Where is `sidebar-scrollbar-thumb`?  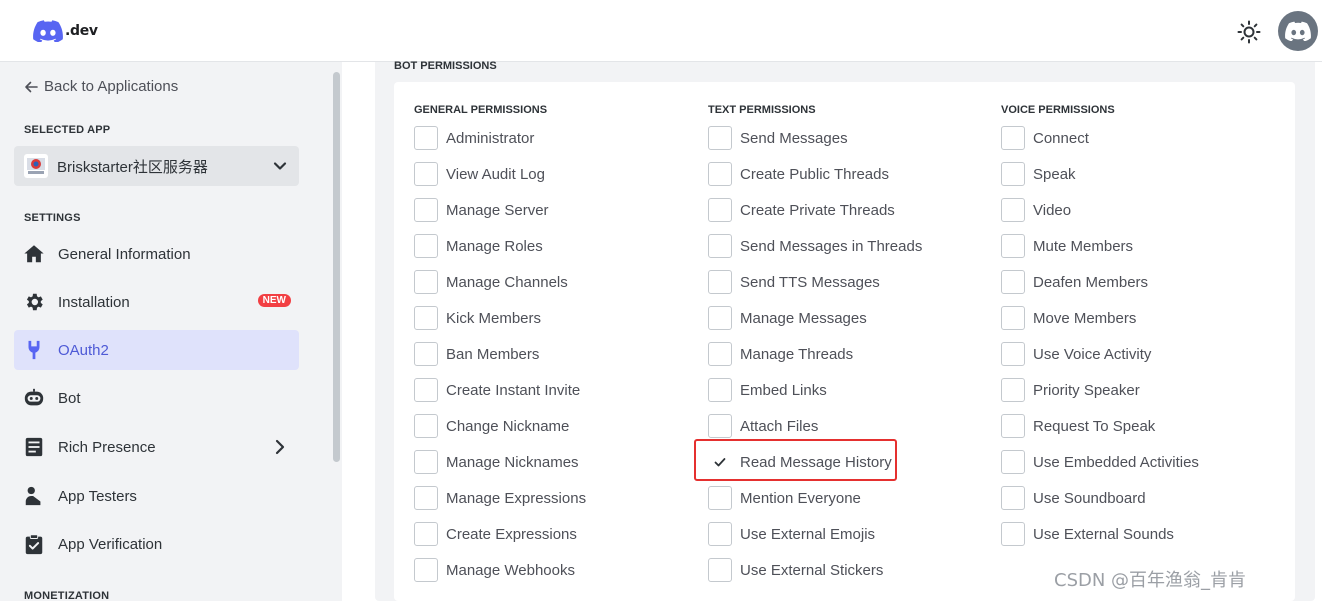
sidebar-scrollbar-thumb is located at coordinates (336, 267).